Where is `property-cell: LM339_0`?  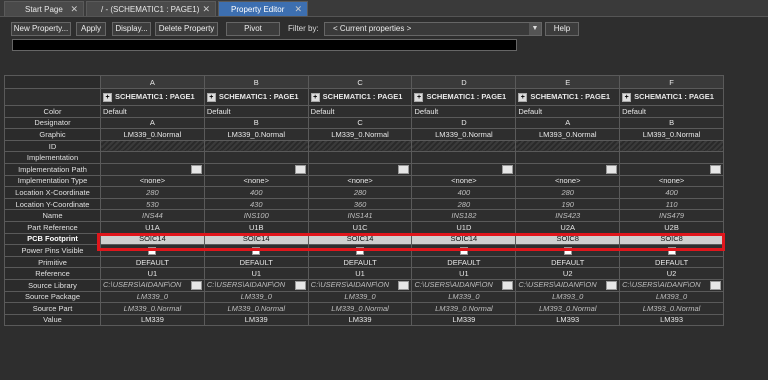
property-cell: LM339_0 is located at coordinates (256, 297).